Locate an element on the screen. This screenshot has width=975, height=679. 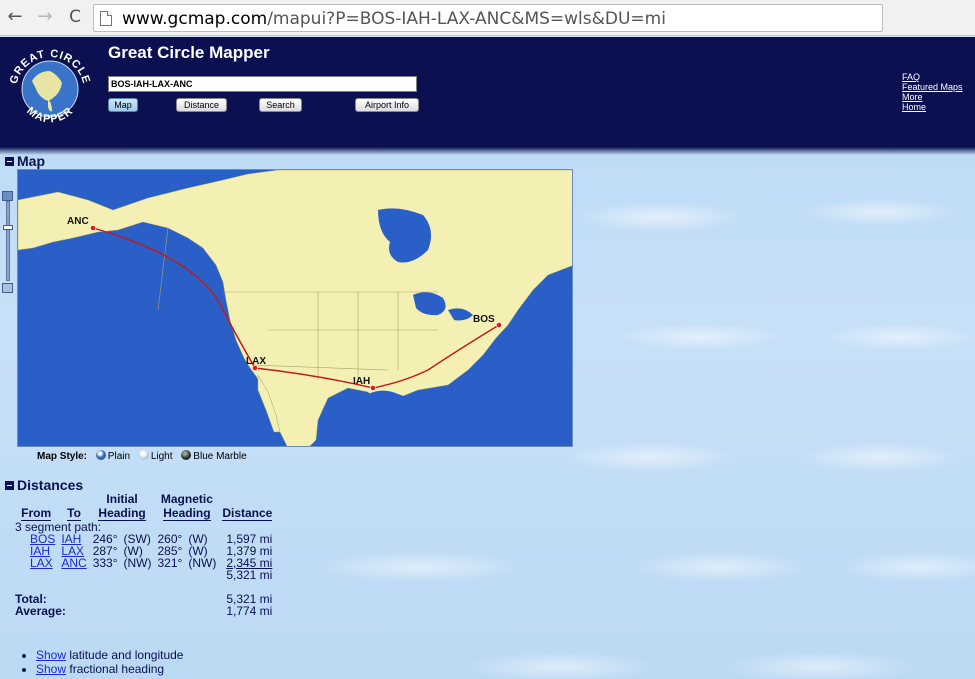
subtotal-distance: 5,321 mi is located at coordinates (249, 575).